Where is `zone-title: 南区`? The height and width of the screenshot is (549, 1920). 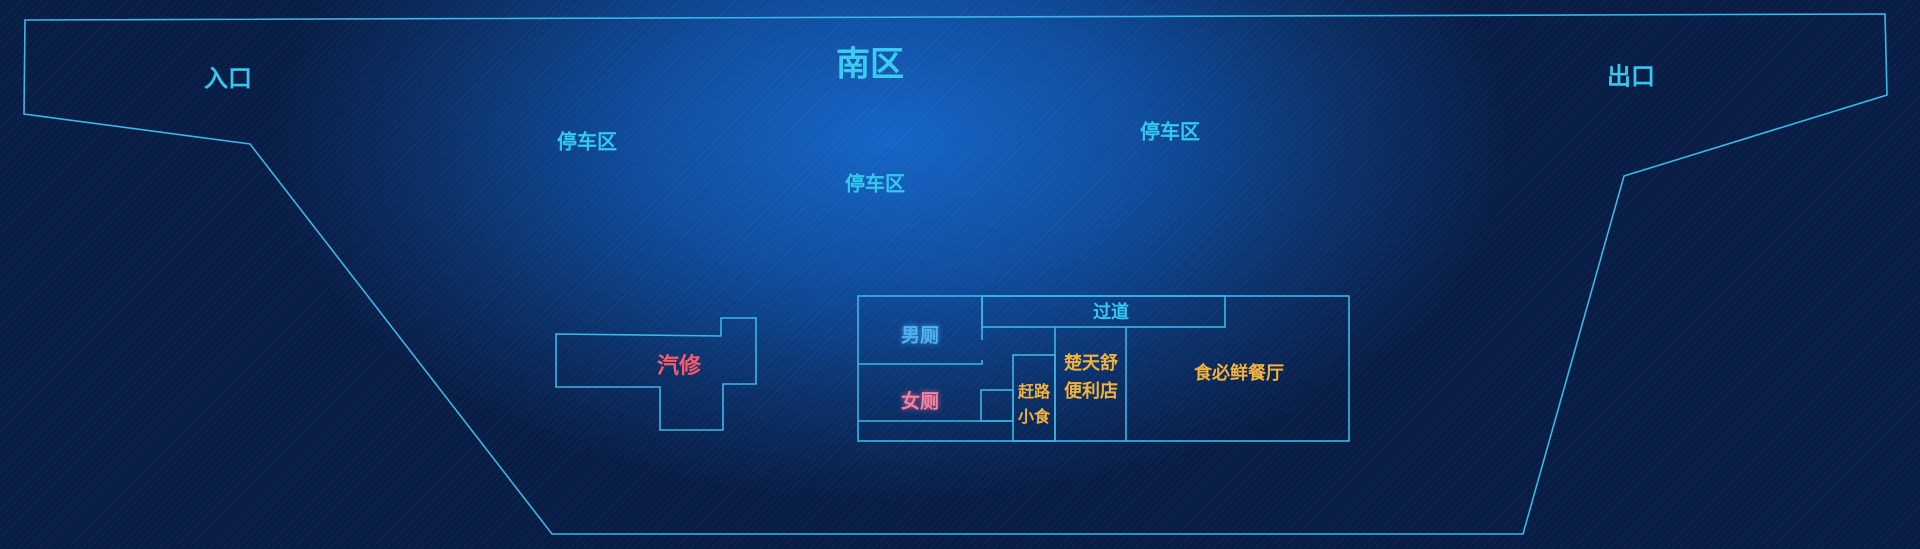 zone-title: 南区 is located at coordinates (870, 64).